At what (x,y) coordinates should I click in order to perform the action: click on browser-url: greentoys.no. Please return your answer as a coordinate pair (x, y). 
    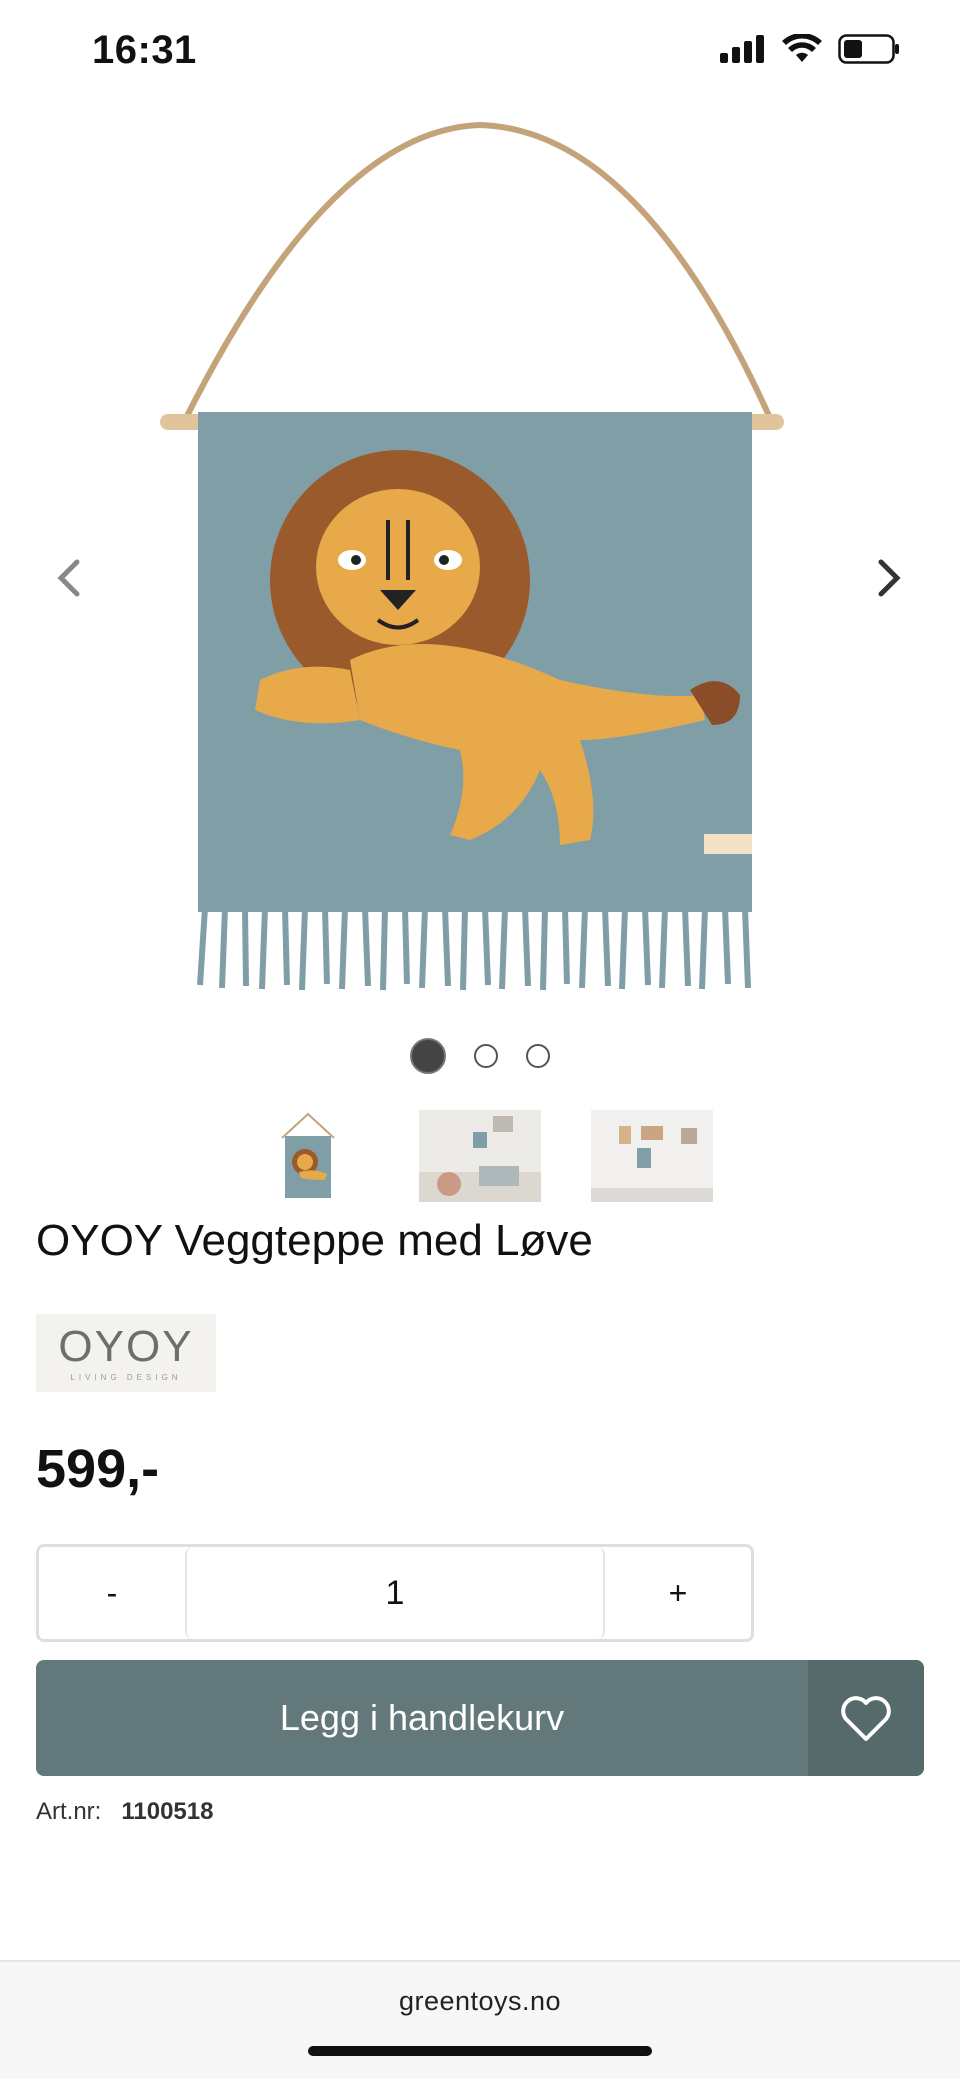
    Looking at the image, I should click on (480, 2001).